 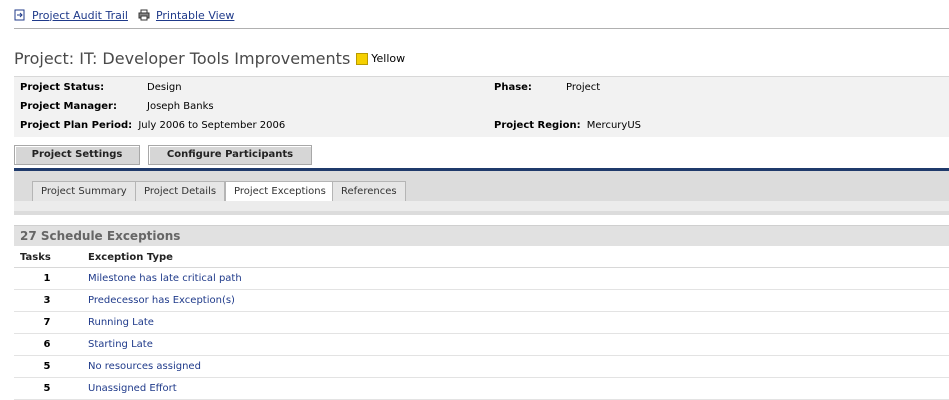 What do you see at coordinates (62, 87) in the screenshot?
I see `status-label: Project Status:` at bounding box center [62, 87].